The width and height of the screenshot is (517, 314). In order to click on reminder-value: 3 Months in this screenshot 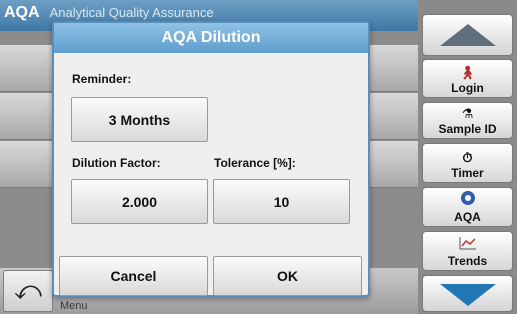, I will do `click(139, 119)`.